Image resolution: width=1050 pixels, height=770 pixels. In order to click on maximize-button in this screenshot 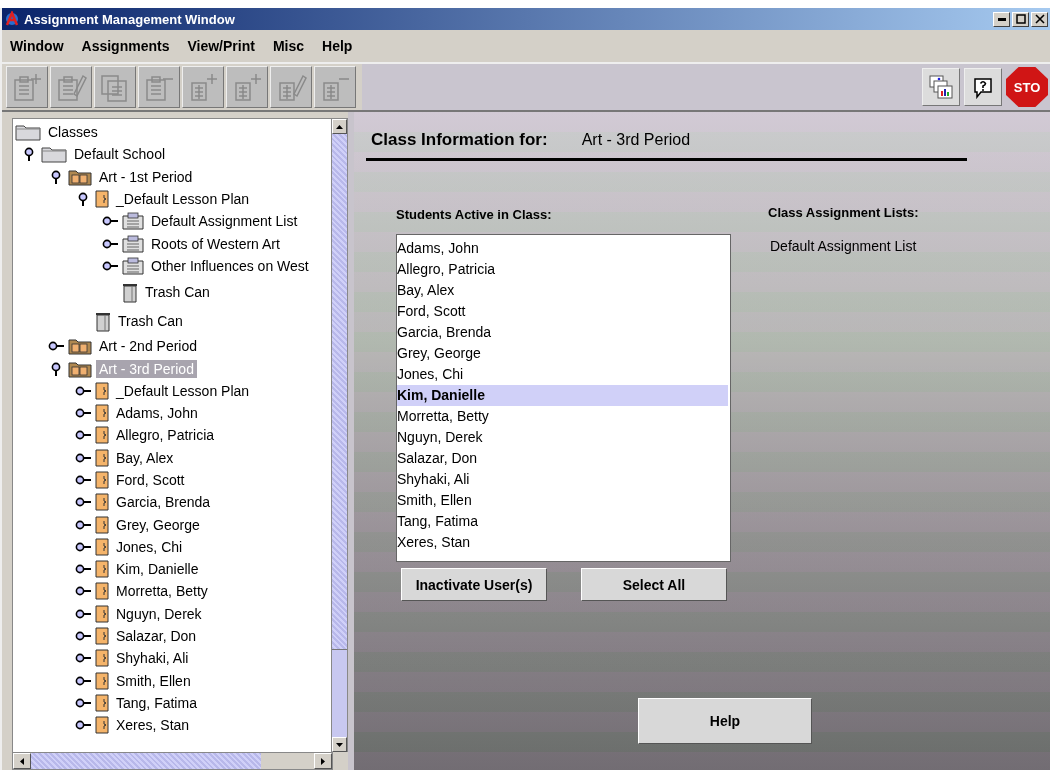, I will do `click(1020, 19)`.